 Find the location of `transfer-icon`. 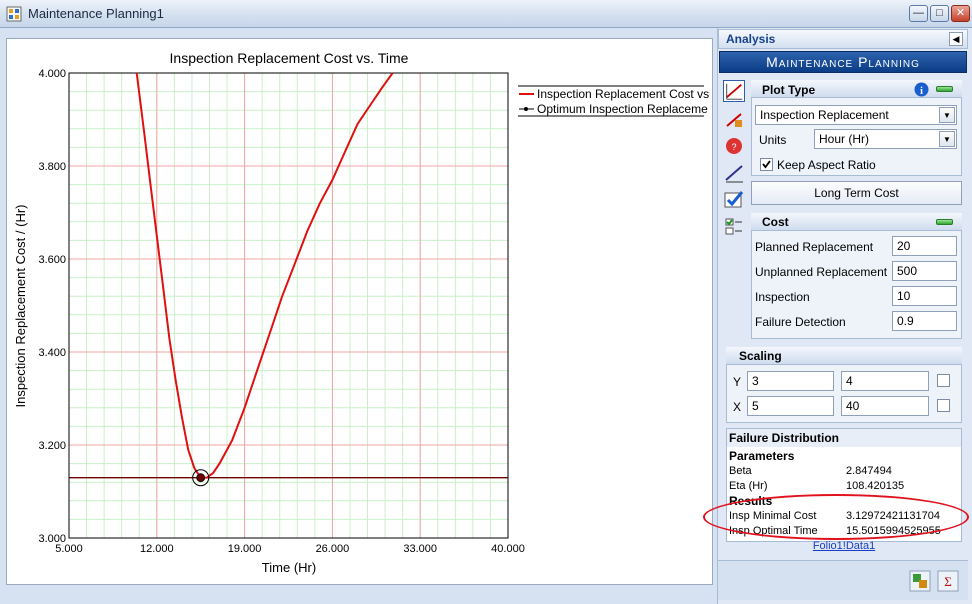

transfer-icon is located at coordinates (920, 581).